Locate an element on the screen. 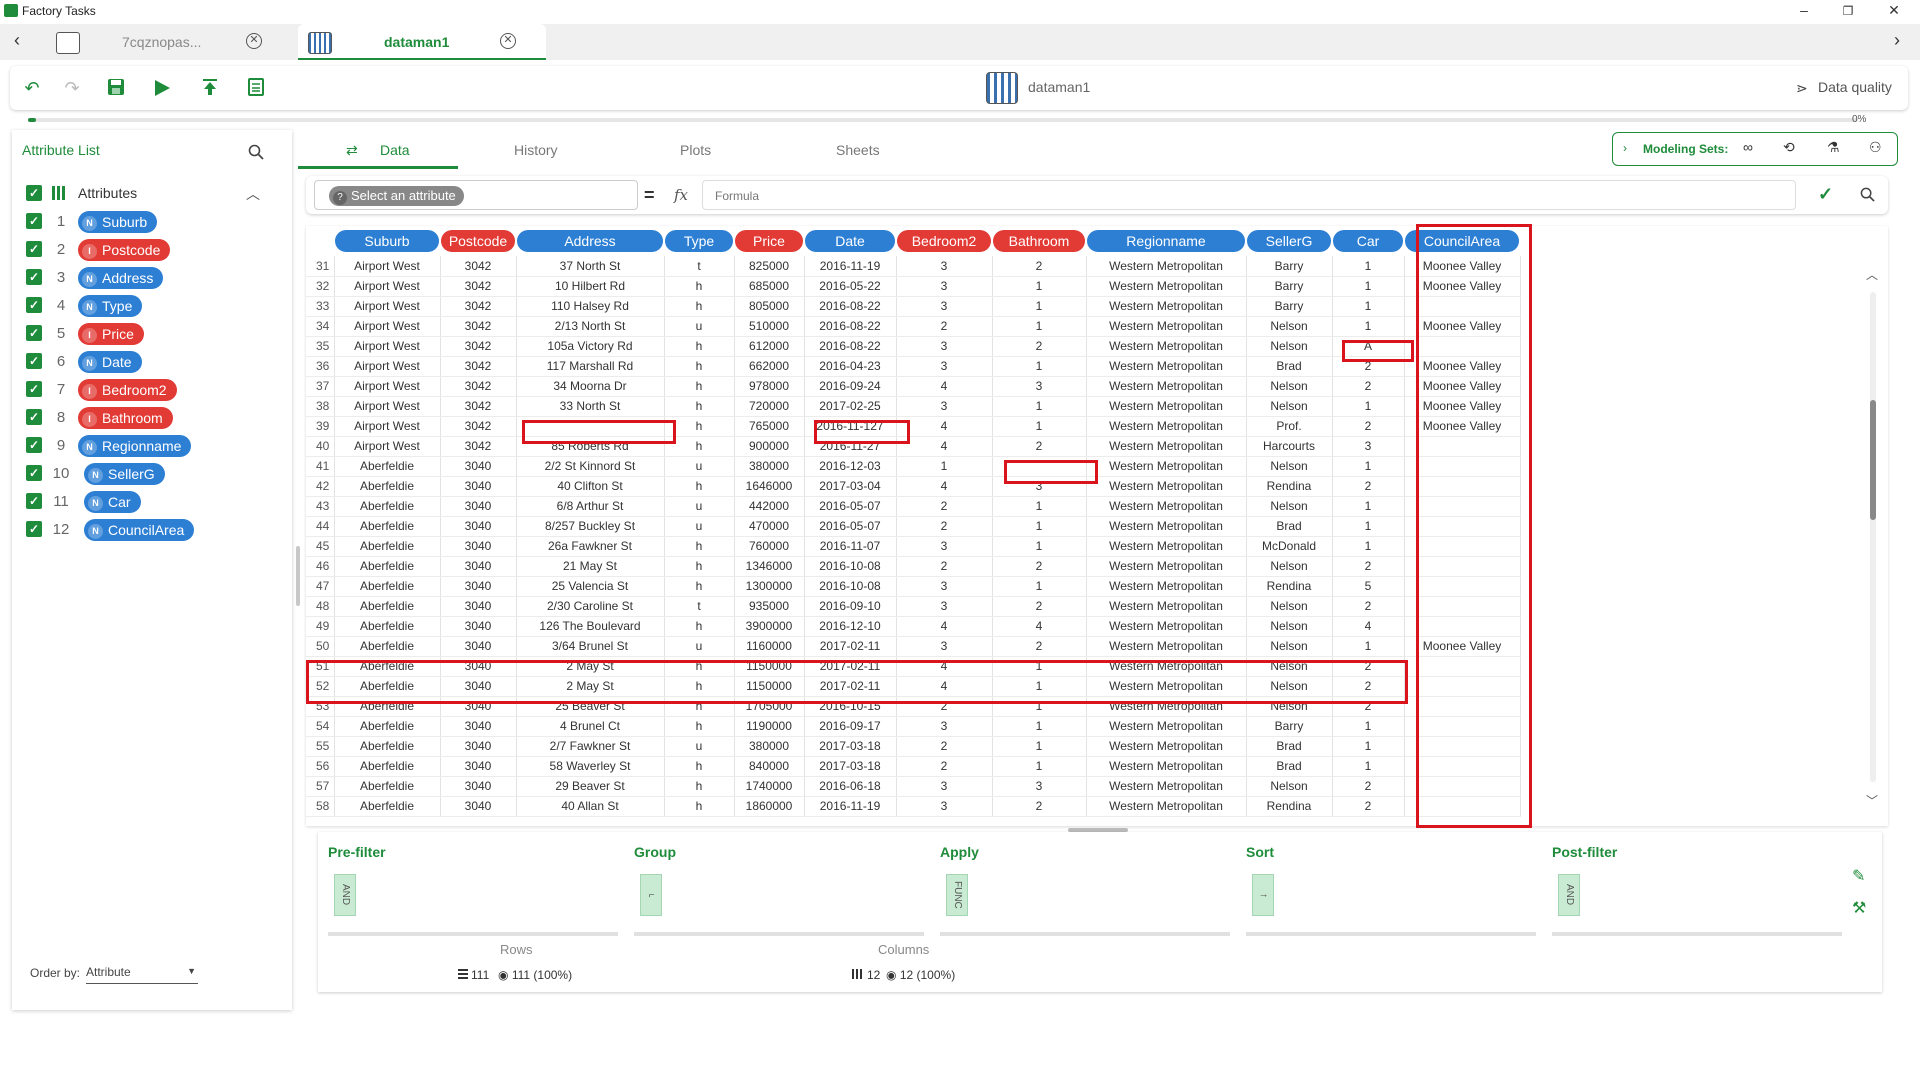 The image size is (1920, 1080). scroll-up-icon: ︿ is located at coordinates (1872, 274).